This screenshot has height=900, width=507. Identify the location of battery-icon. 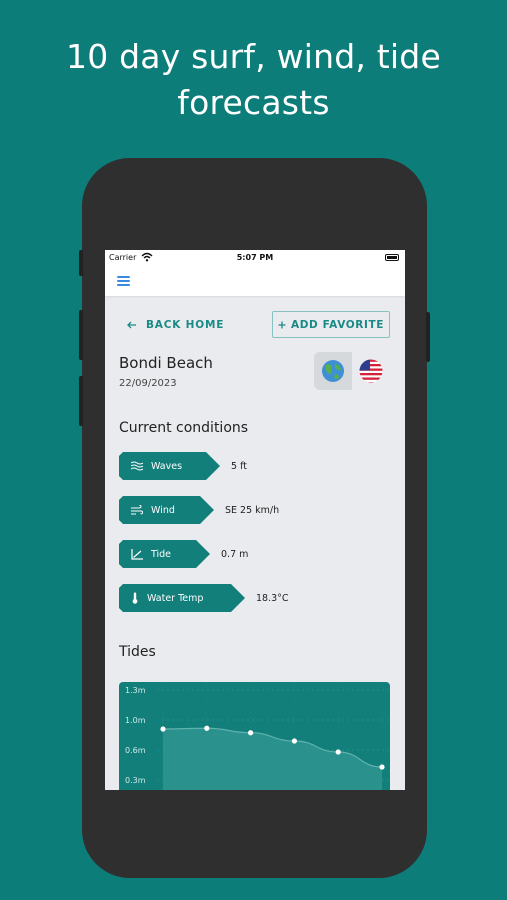
(392, 257).